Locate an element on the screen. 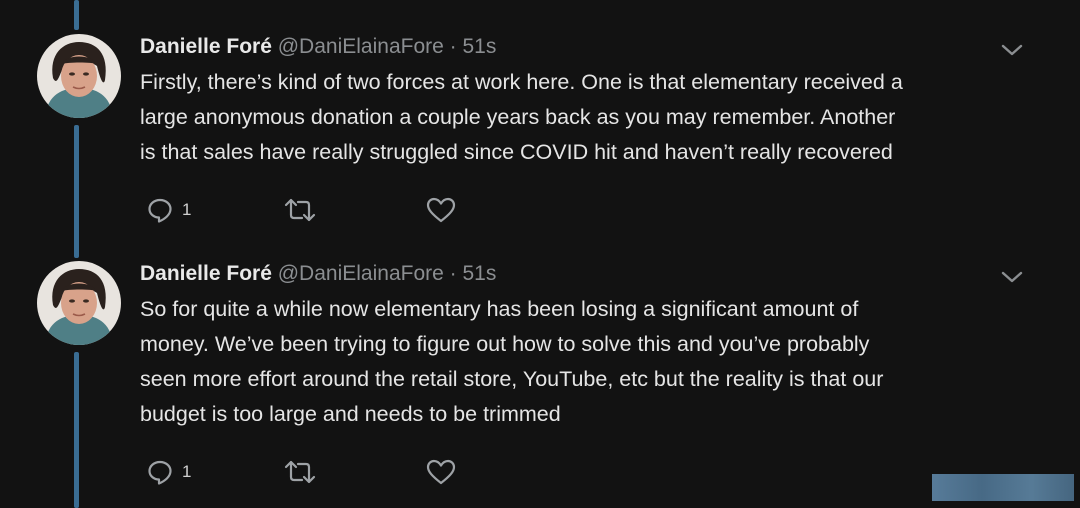 The width and height of the screenshot is (1080, 508). thread-line-top is located at coordinates (76, 15).